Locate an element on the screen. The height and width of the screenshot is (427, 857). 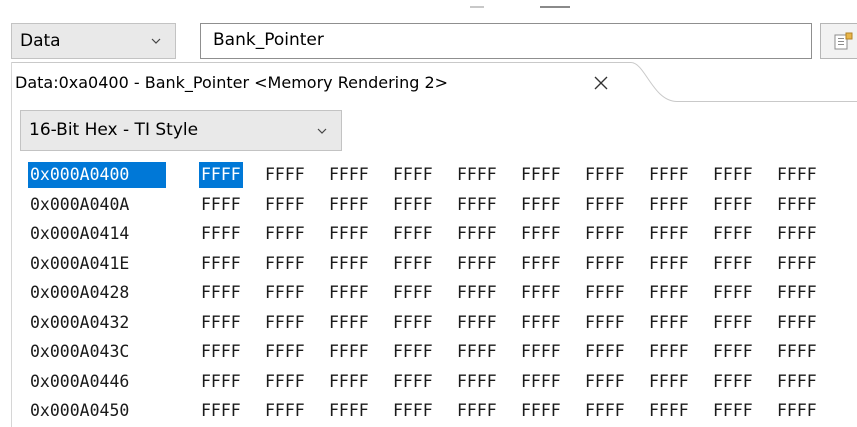
expression-input: Bank_Pointer is located at coordinates (506, 41).